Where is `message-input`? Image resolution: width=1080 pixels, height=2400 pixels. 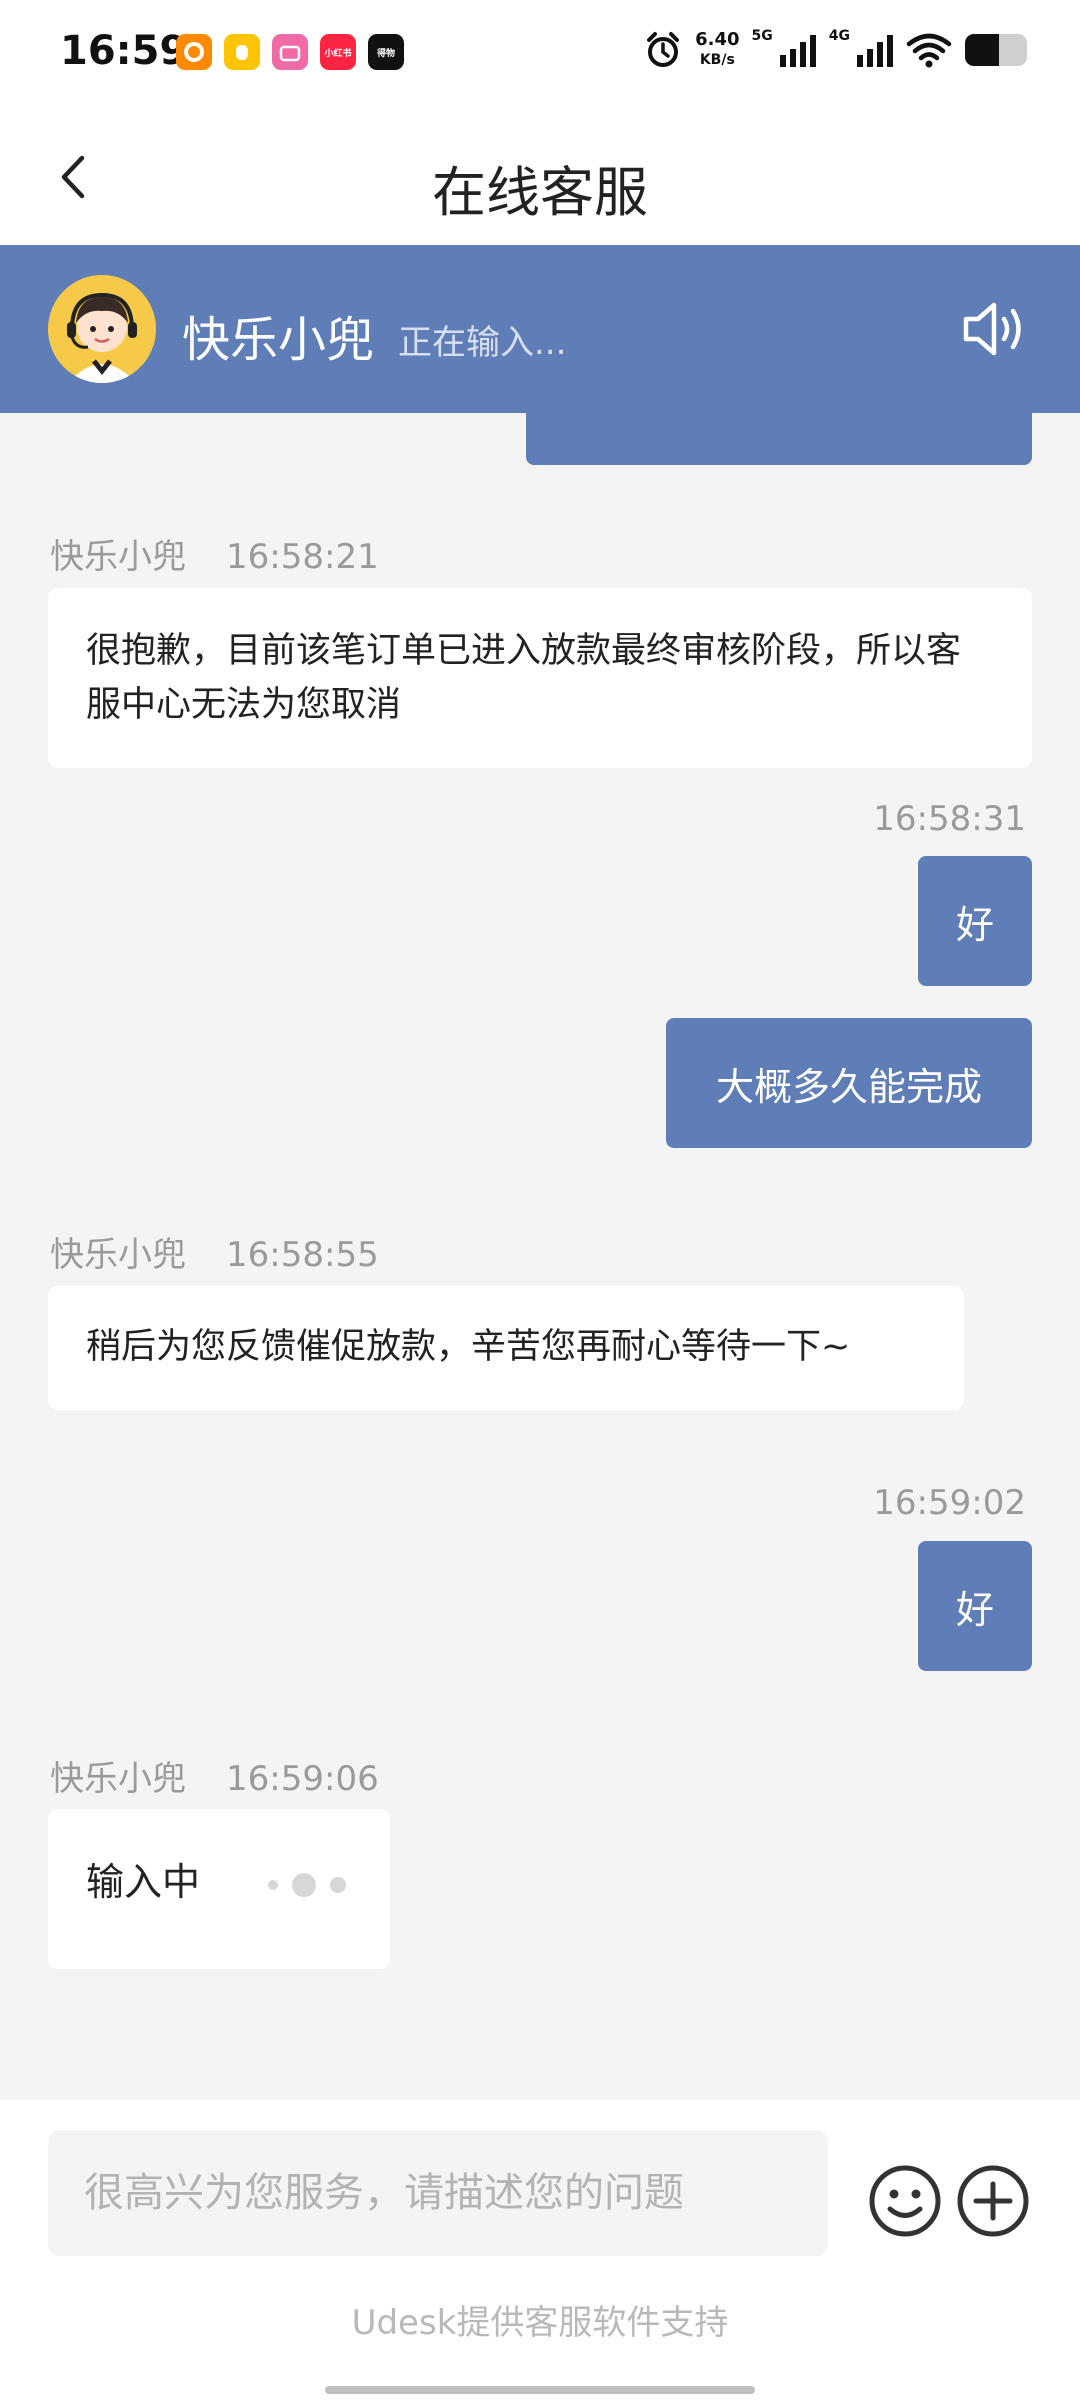 message-input is located at coordinates (438, 2193).